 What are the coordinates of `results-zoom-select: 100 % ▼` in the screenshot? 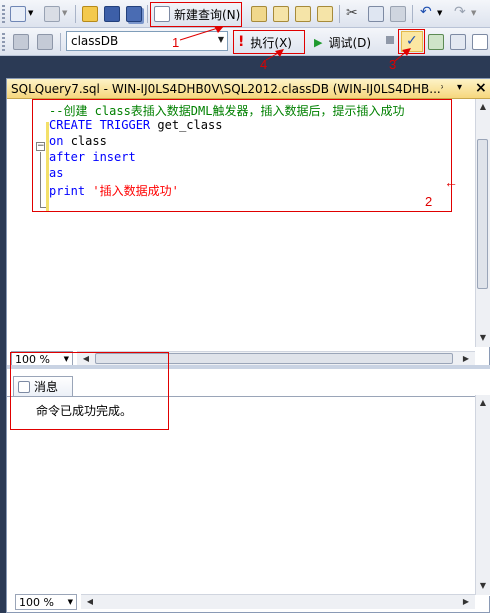 It's located at (46, 602).